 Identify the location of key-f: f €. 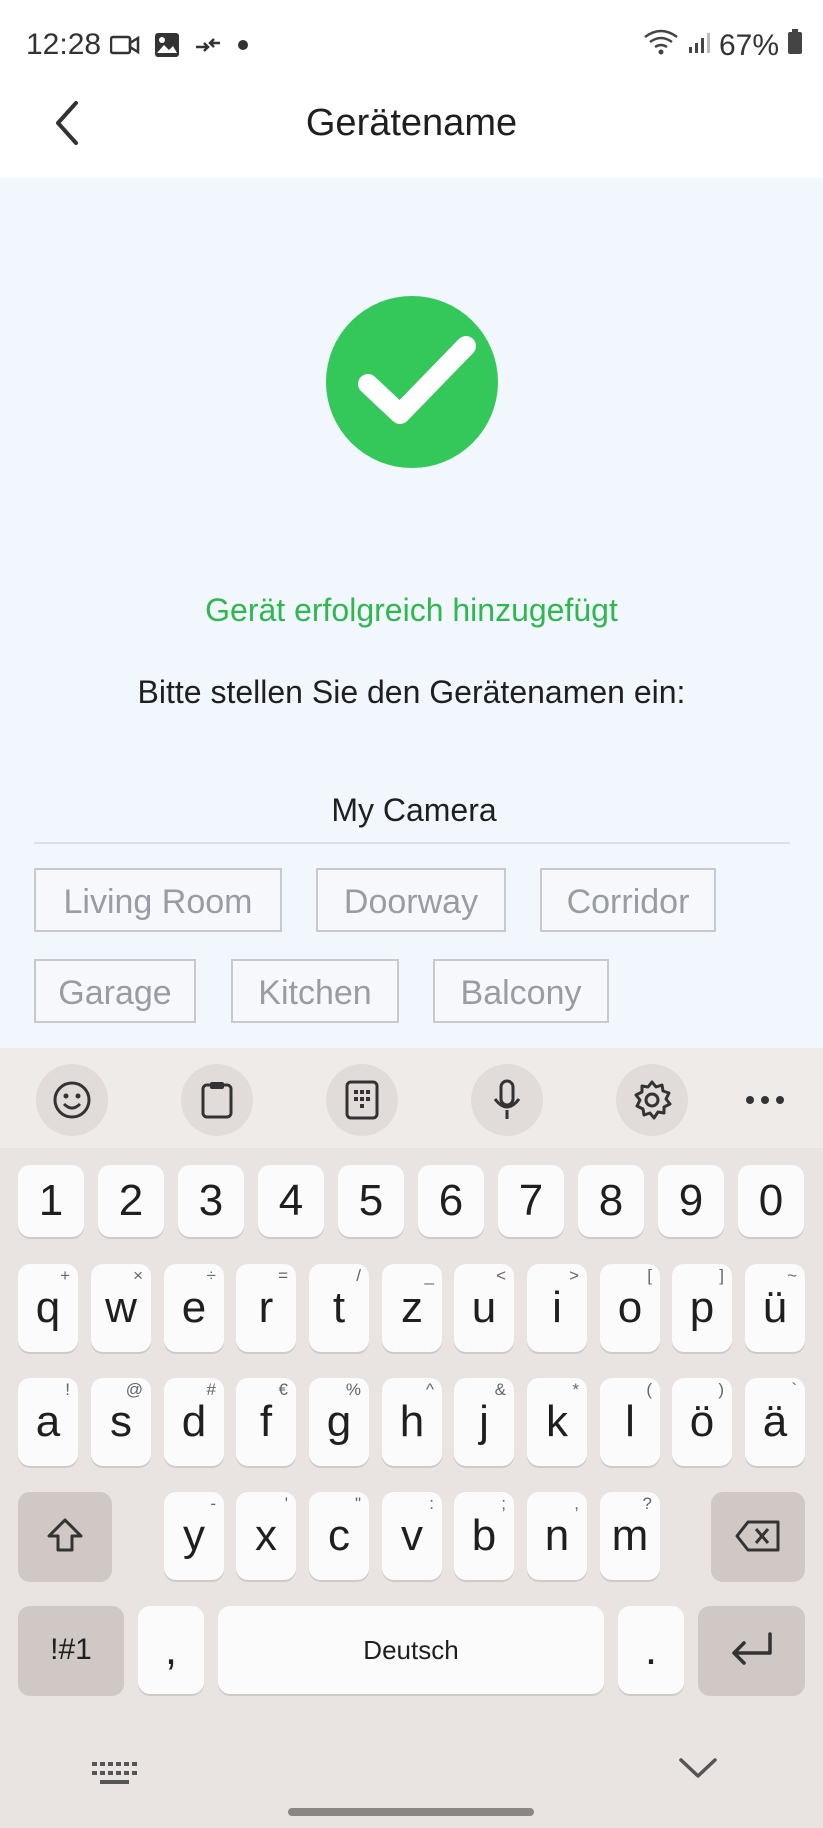
(266, 1422).